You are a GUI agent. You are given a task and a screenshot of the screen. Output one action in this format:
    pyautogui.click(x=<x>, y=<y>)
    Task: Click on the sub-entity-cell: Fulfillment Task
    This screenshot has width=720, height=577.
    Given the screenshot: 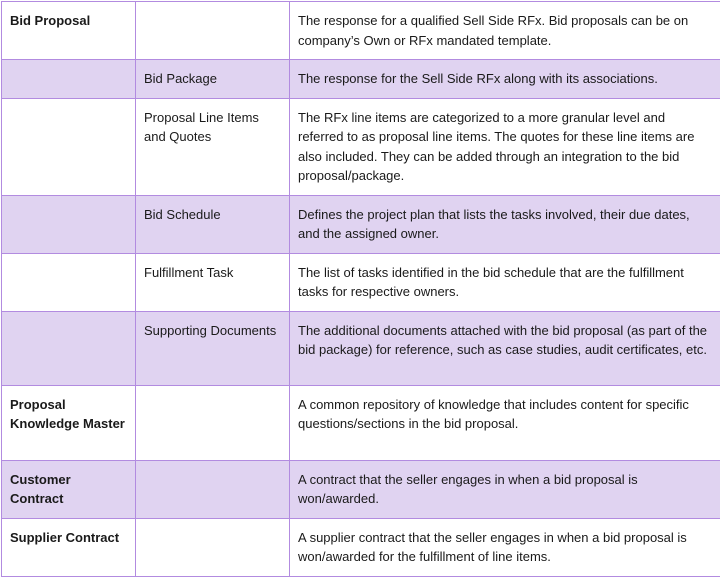 What is the action you would take?
    pyautogui.click(x=213, y=282)
    